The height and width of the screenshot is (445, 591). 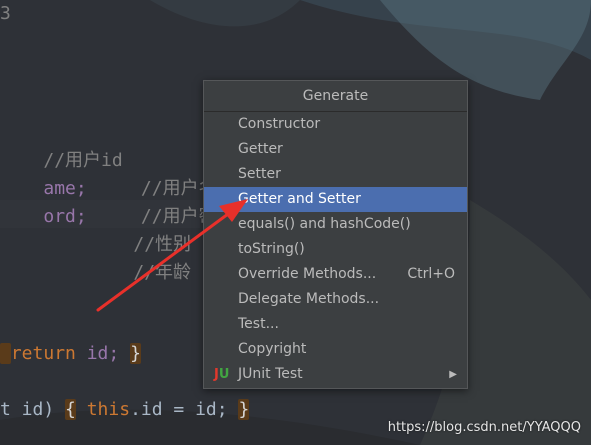 What do you see at coordinates (70, 409) in the screenshot?
I see `brace-open: {` at bounding box center [70, 409].